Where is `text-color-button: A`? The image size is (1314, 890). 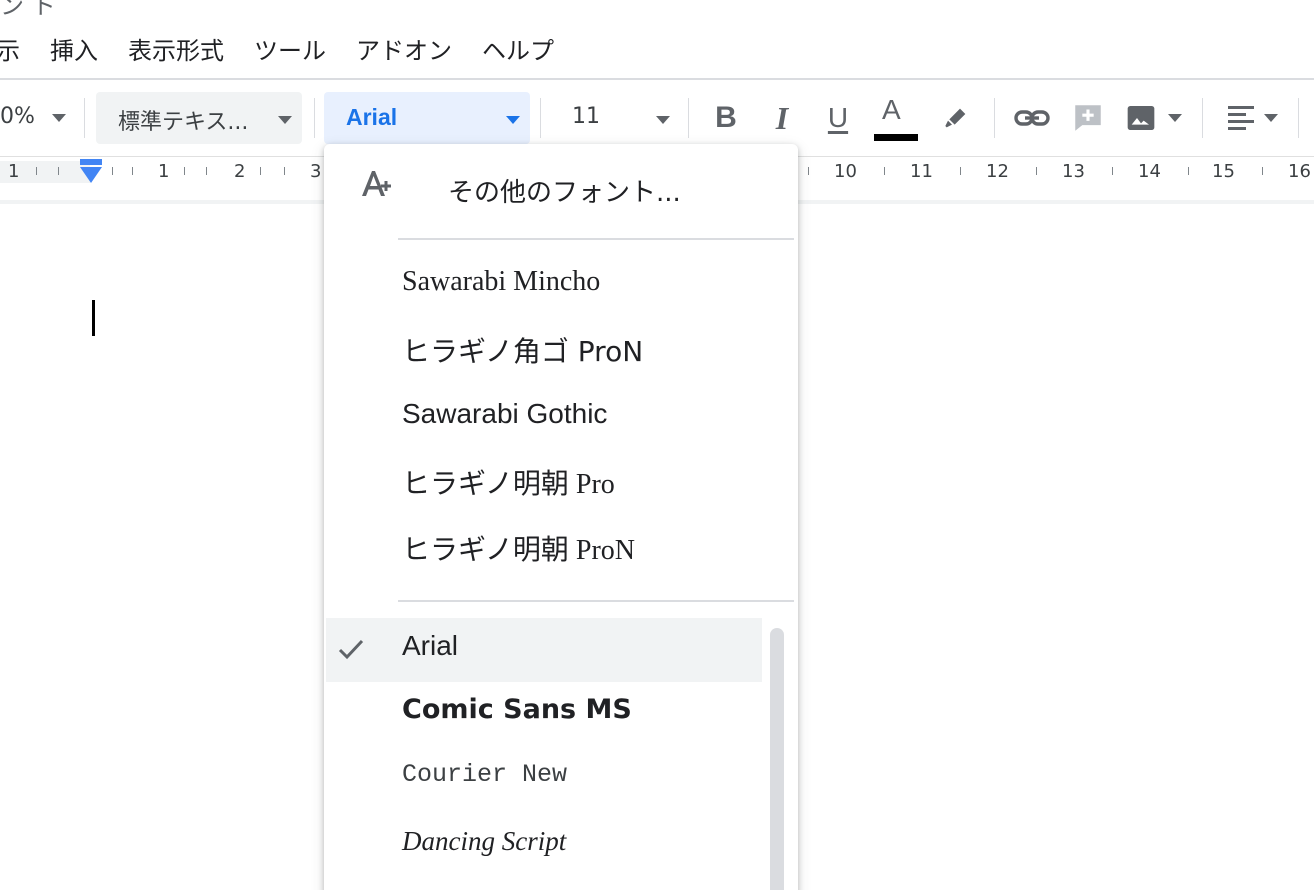 text-color-button: A is located at coordinates (896, 119).